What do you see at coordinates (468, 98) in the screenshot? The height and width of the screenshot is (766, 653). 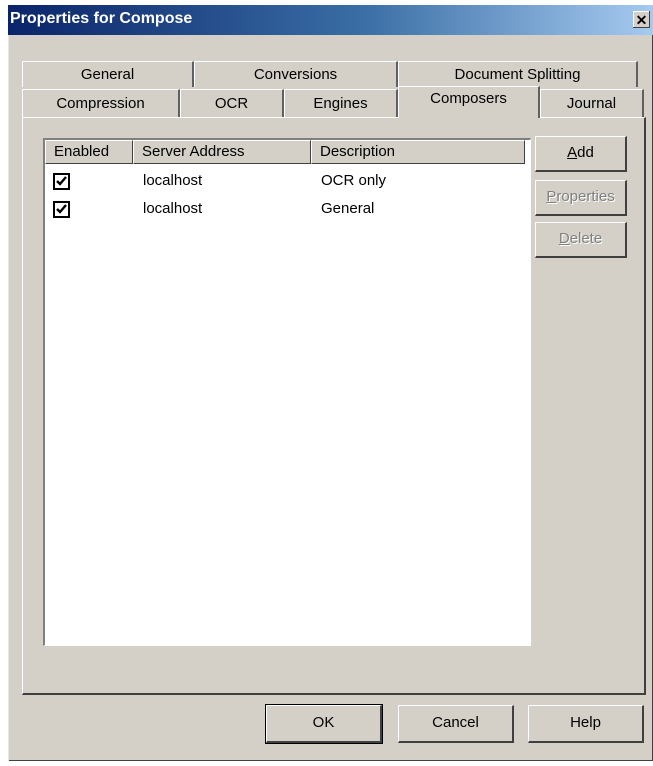 I see `tab-composers-label: Composers` at bounding box center [468, 98].